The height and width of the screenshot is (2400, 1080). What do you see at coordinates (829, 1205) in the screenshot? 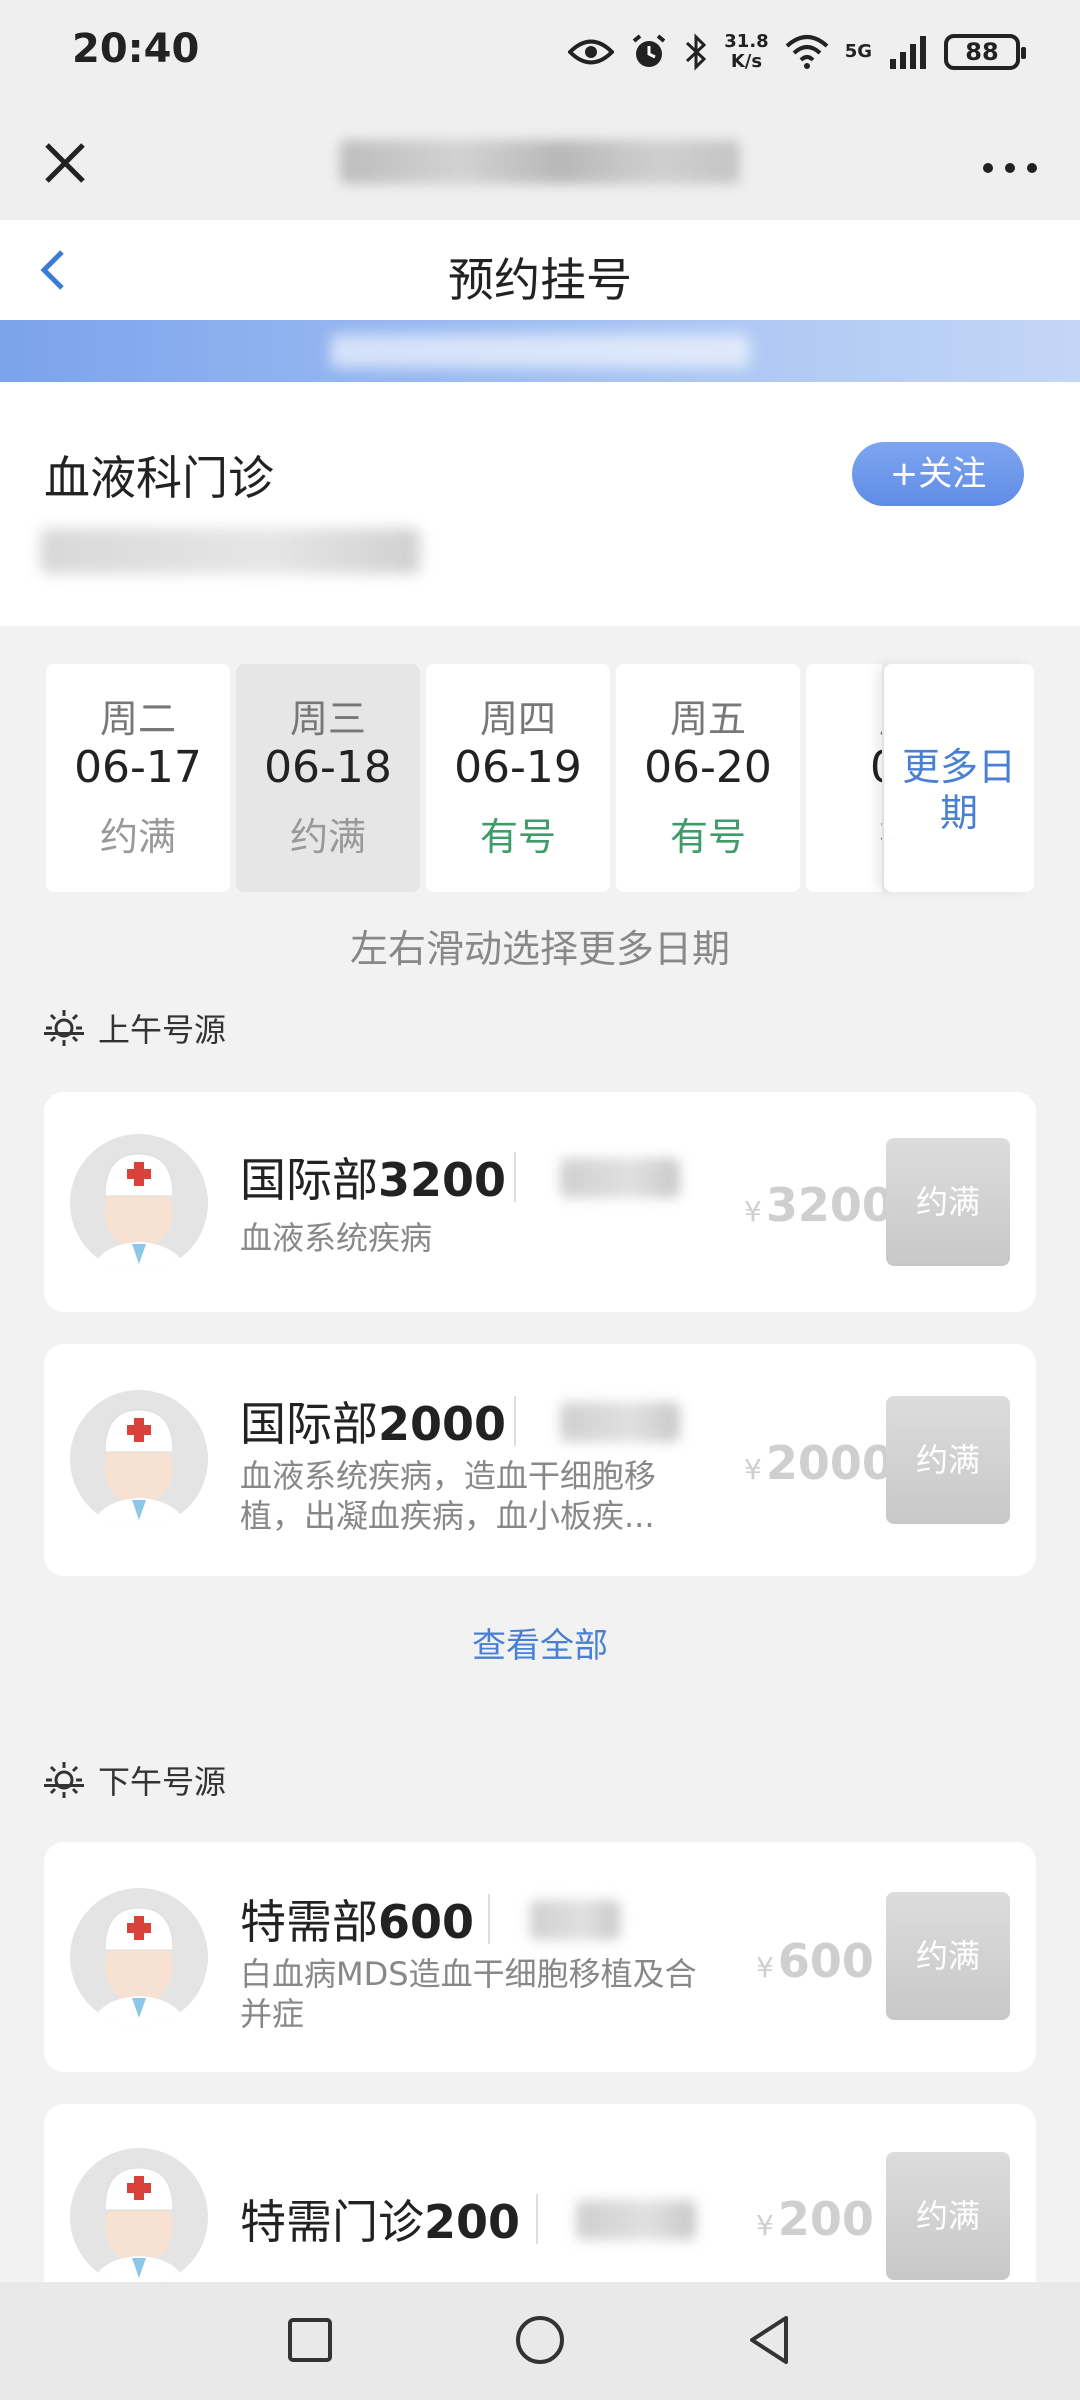
I see `price-value: 3200` at bounding box center [829, 1205].